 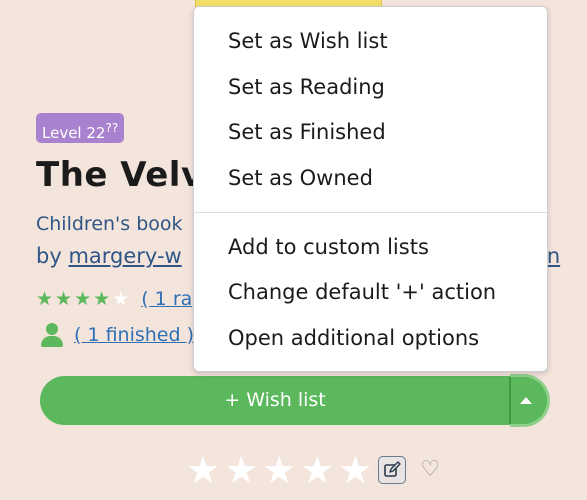 I want to click on by-prefix: by, so click(x=52, y=256).